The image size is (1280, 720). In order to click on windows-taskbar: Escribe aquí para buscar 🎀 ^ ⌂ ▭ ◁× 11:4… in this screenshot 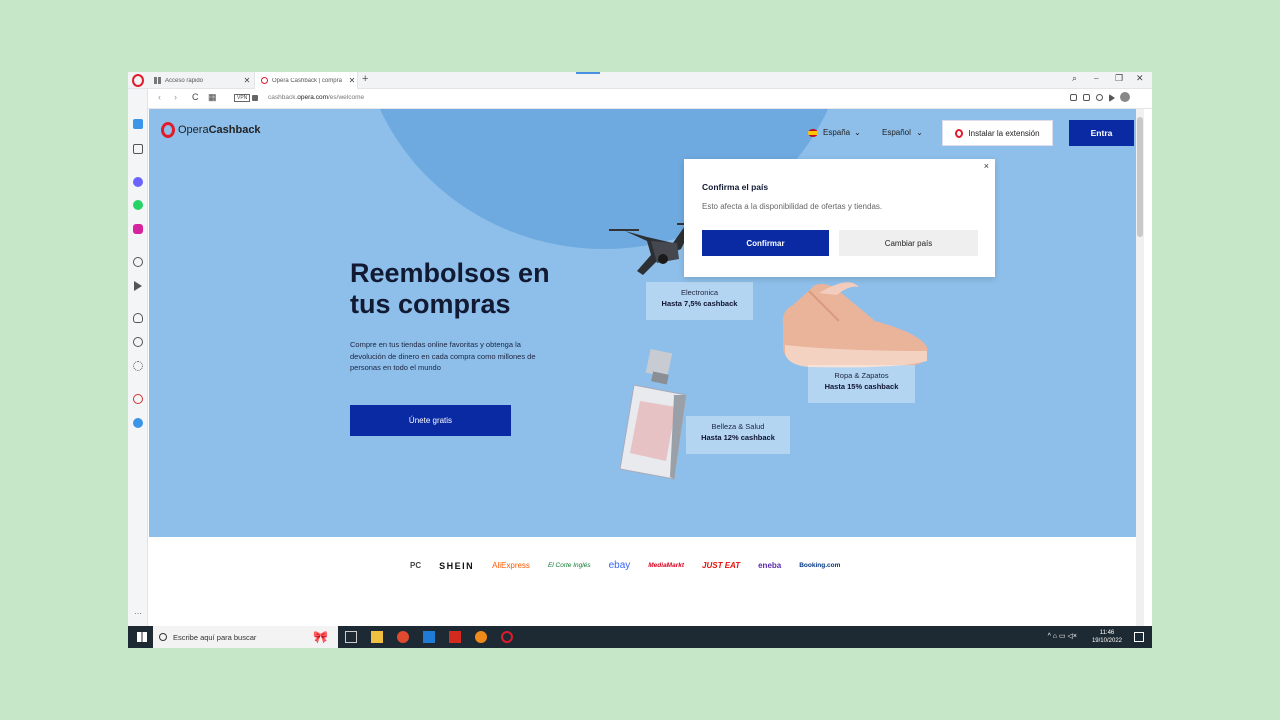, I will do `click(640, 637)`.